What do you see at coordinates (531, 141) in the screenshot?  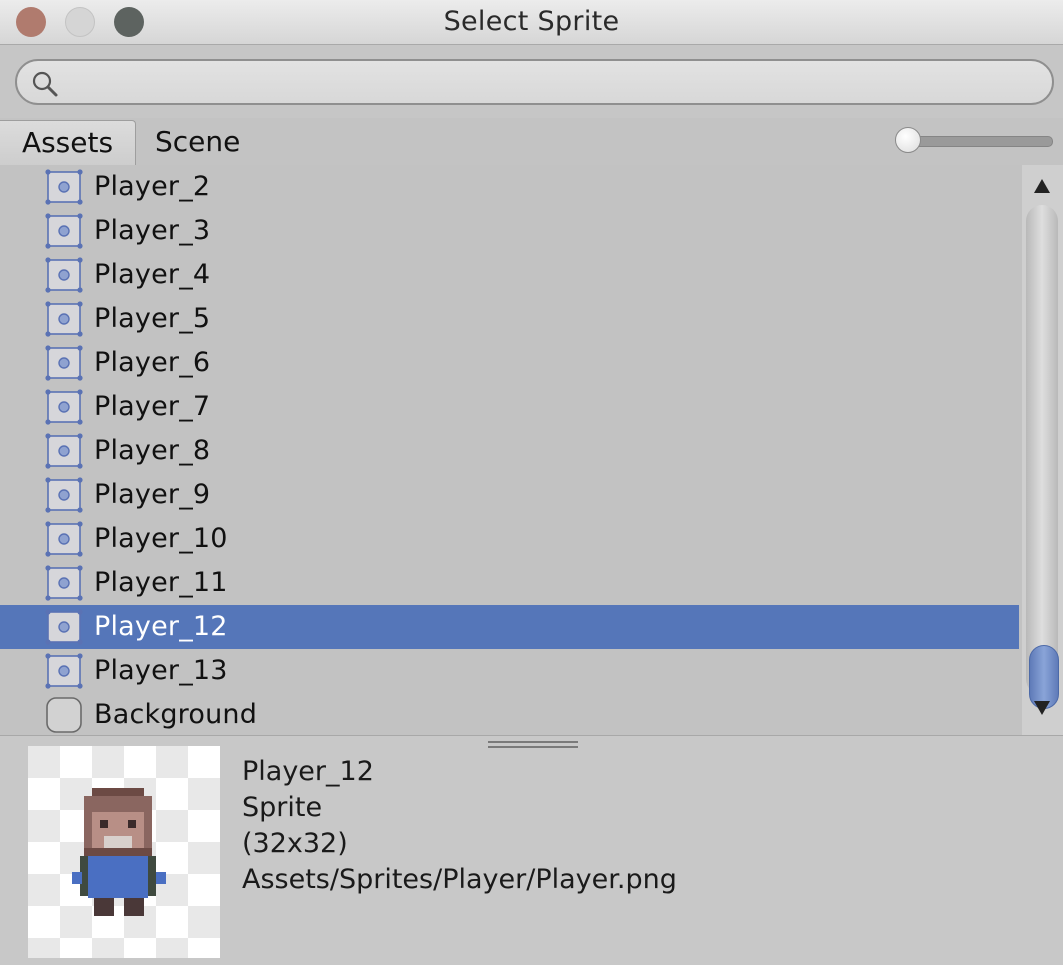 I see `tab-bar: Assets Scene` at bounding box center [531, 141].